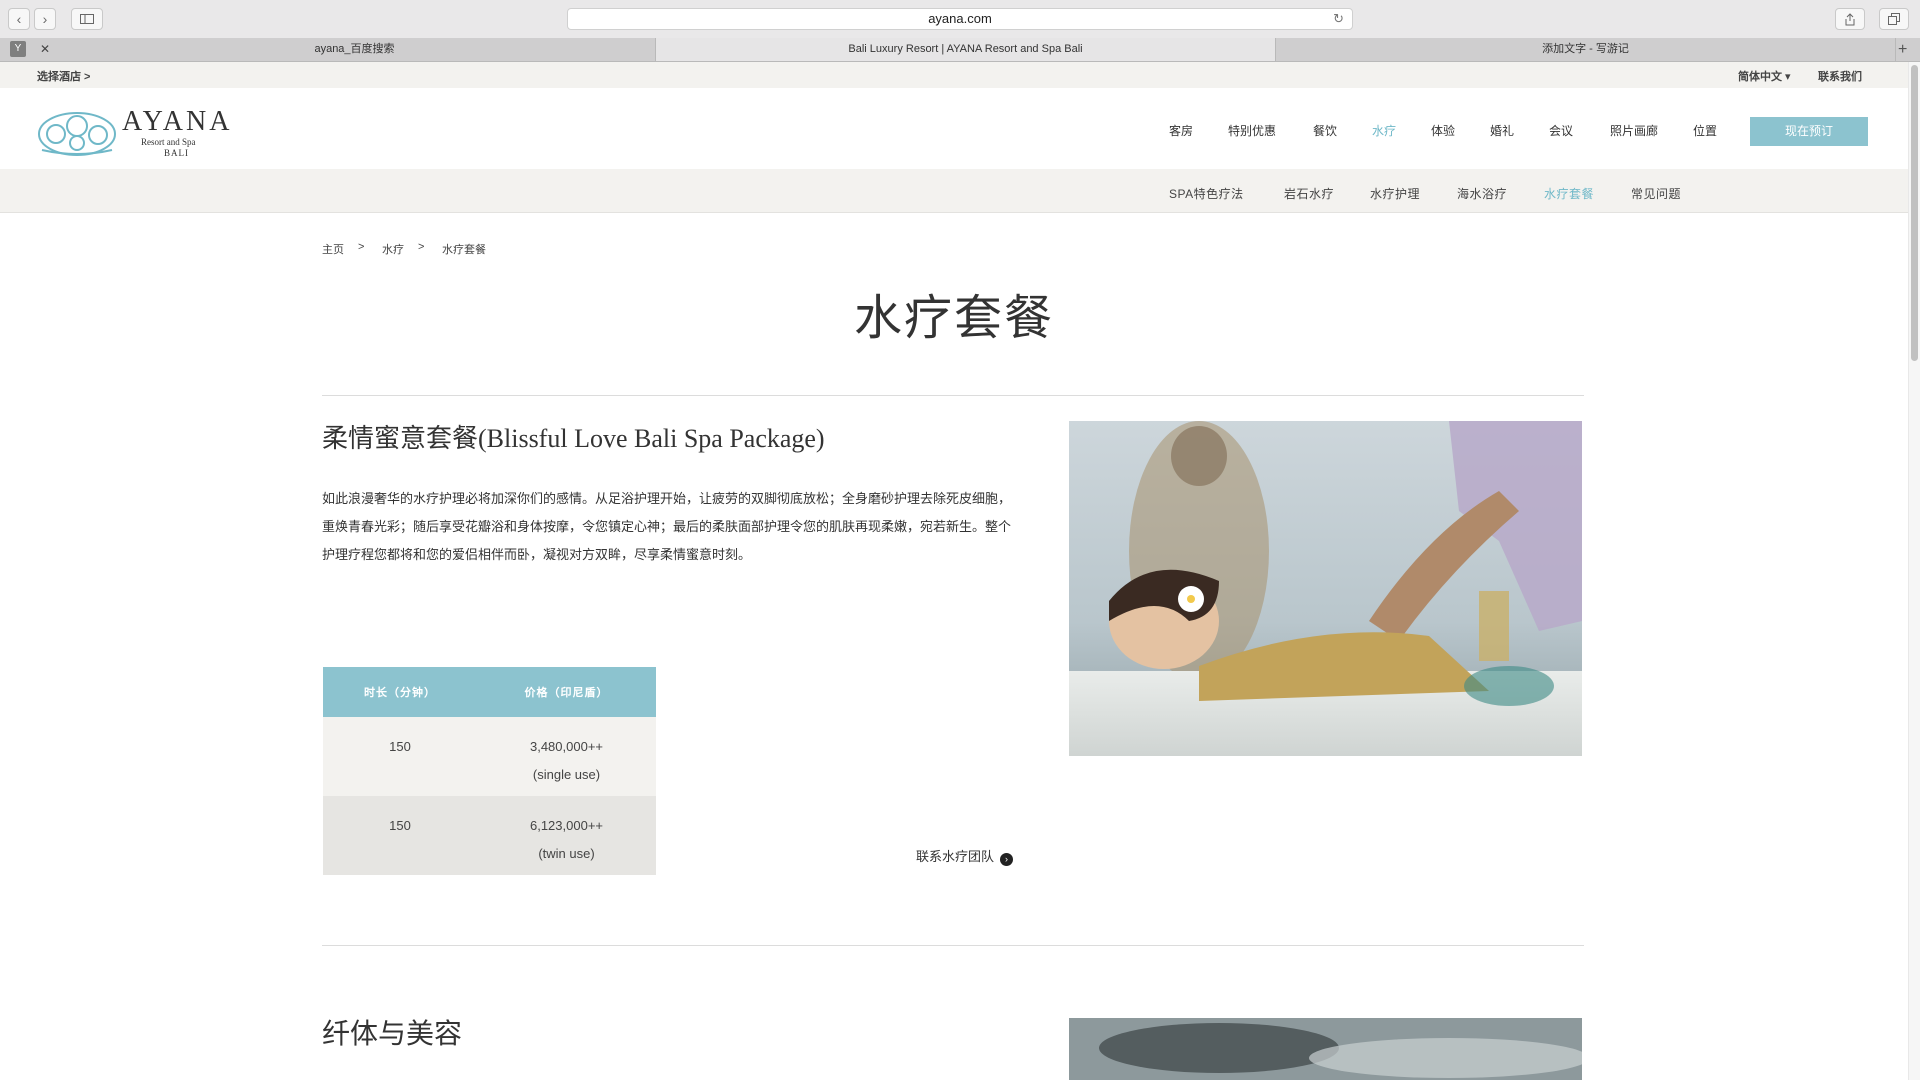 This screenshot has height=1080, width=1920. Describe the element at coordinates (1443, 130) in the screenshot. I see `nav-experiences: 体验` at that location.